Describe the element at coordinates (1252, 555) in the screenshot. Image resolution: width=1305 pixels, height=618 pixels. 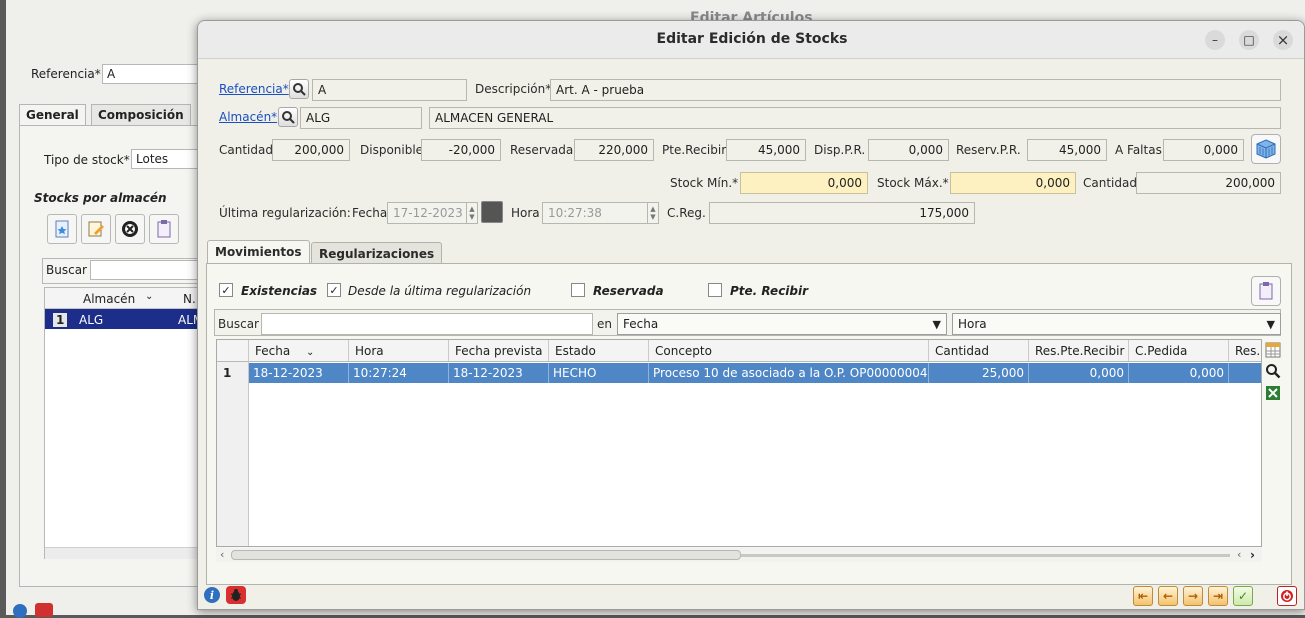
I see `scroll-right-icon: ›` at that location.